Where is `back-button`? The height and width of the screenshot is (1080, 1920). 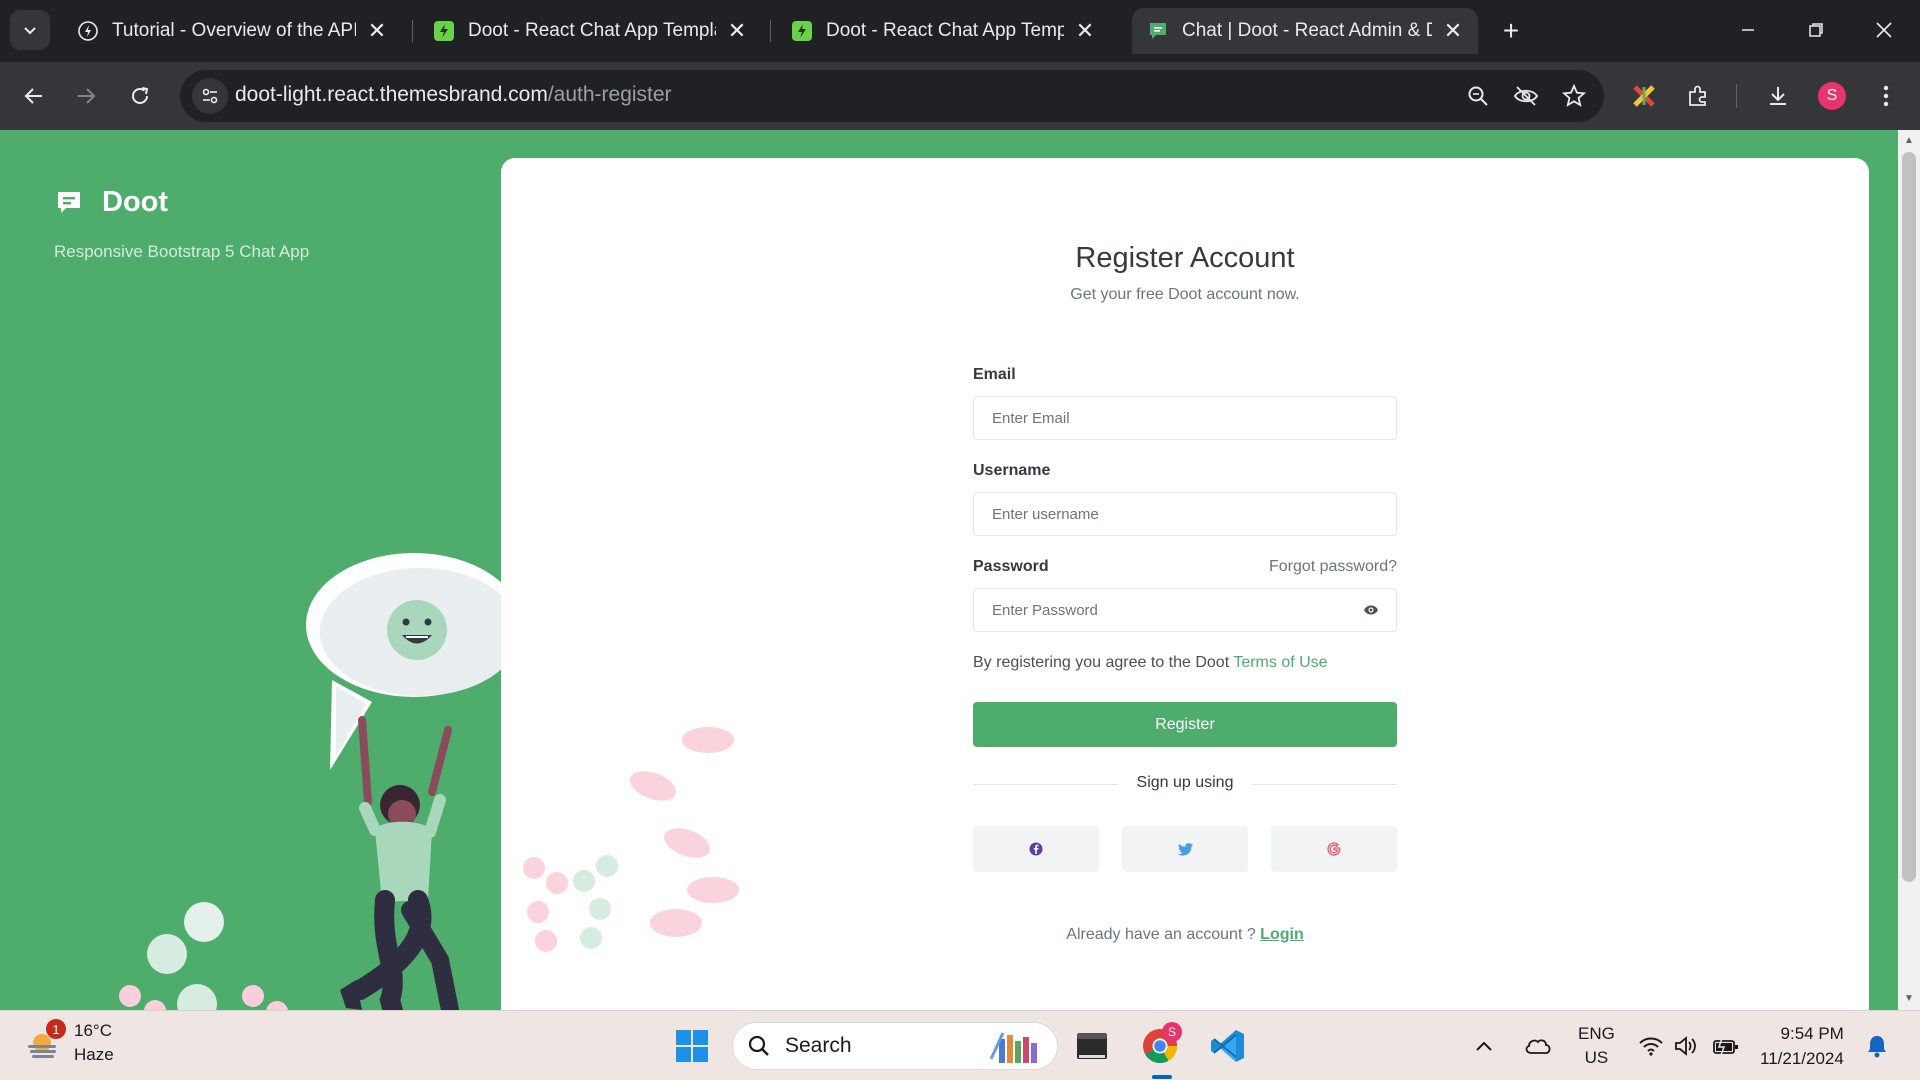 back-button is located at coordinates (34, 96).